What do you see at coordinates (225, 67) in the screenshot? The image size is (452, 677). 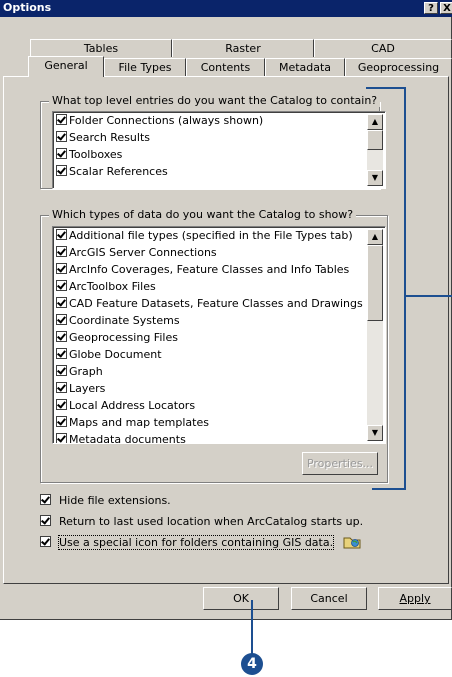 I see `tab-contents: Contents` at bounding box center [225, 67].